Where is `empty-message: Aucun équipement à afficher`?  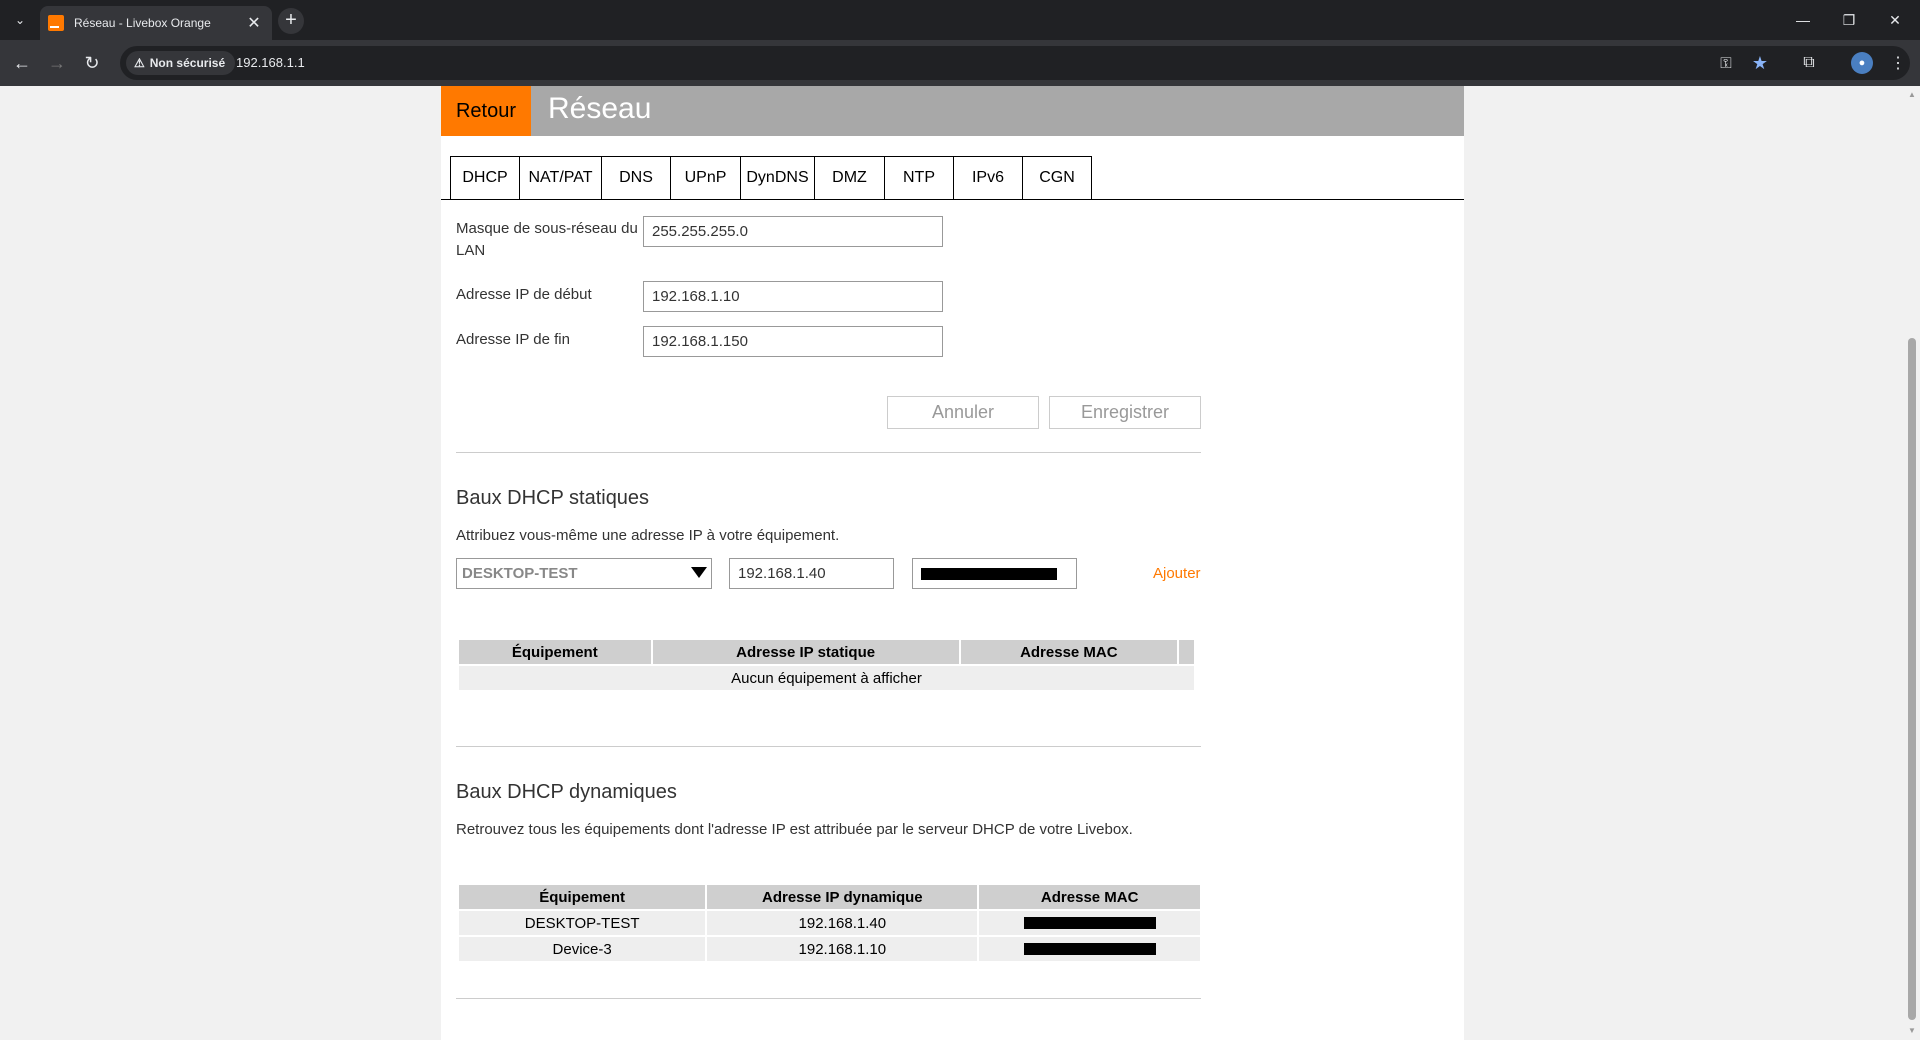
empty-message: Aucun équipement à afficher is located at coordinates (826, 678).